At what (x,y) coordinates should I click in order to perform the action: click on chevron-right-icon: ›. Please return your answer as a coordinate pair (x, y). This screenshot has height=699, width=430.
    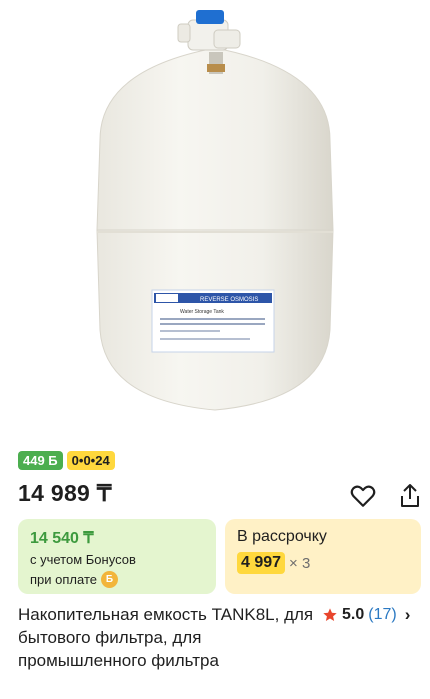
    Looking at the image, I should click on (407, 614).